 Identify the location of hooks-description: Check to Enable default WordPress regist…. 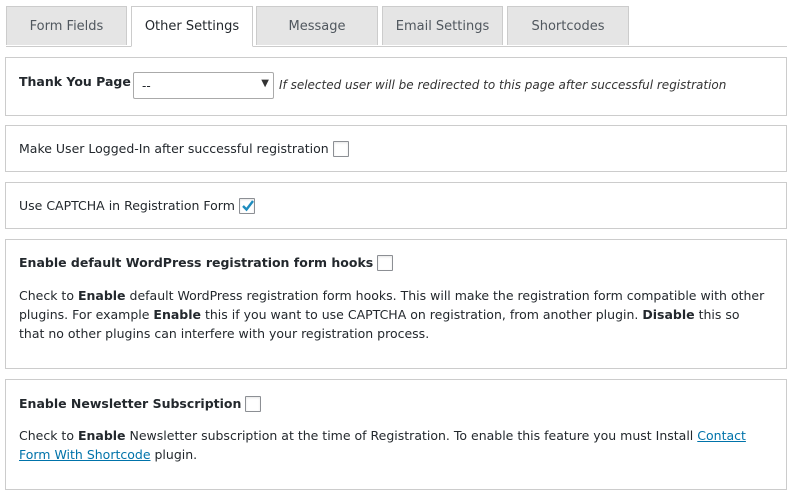
(392, 314).